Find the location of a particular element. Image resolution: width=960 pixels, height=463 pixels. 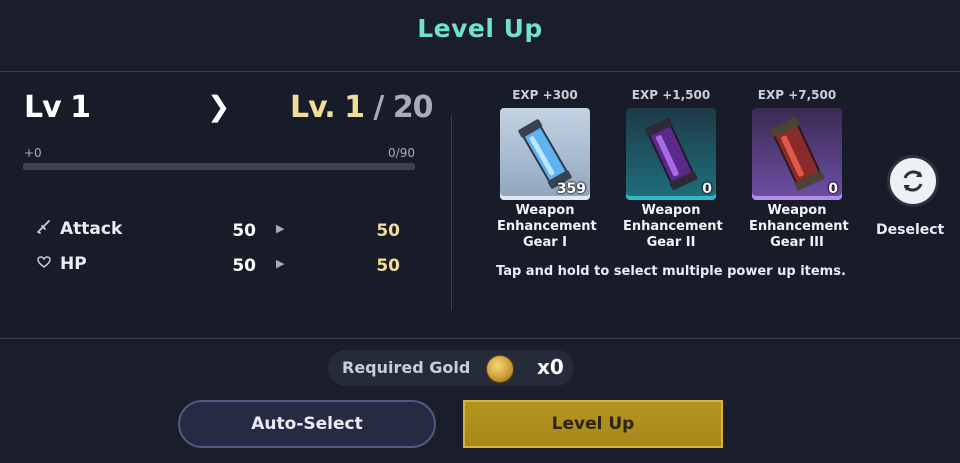

gold-coin-icon is located at coordinates (500, 369).